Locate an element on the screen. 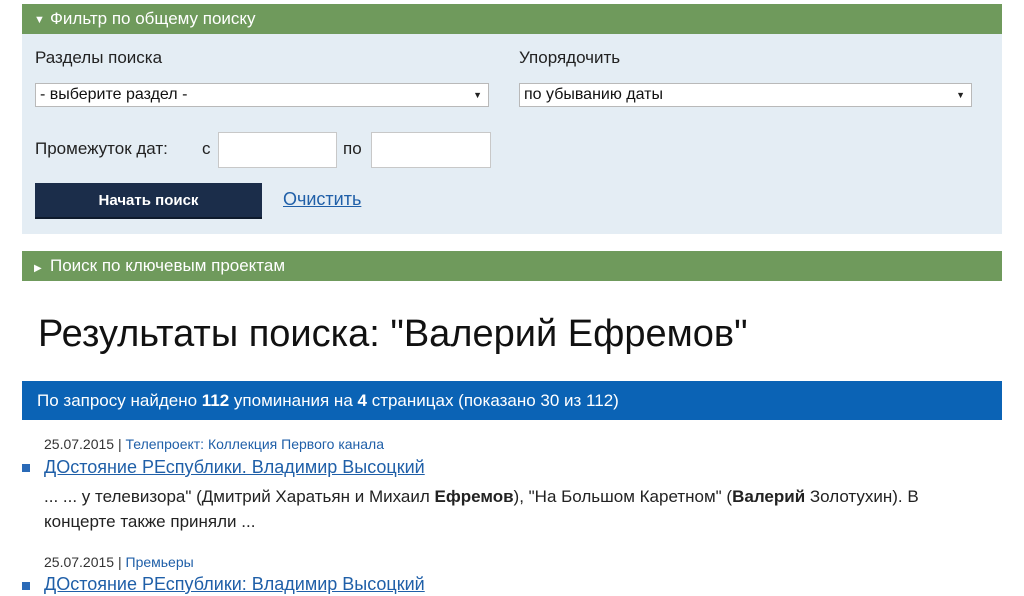  date-to-label: по is located at coordinates (352, 148).